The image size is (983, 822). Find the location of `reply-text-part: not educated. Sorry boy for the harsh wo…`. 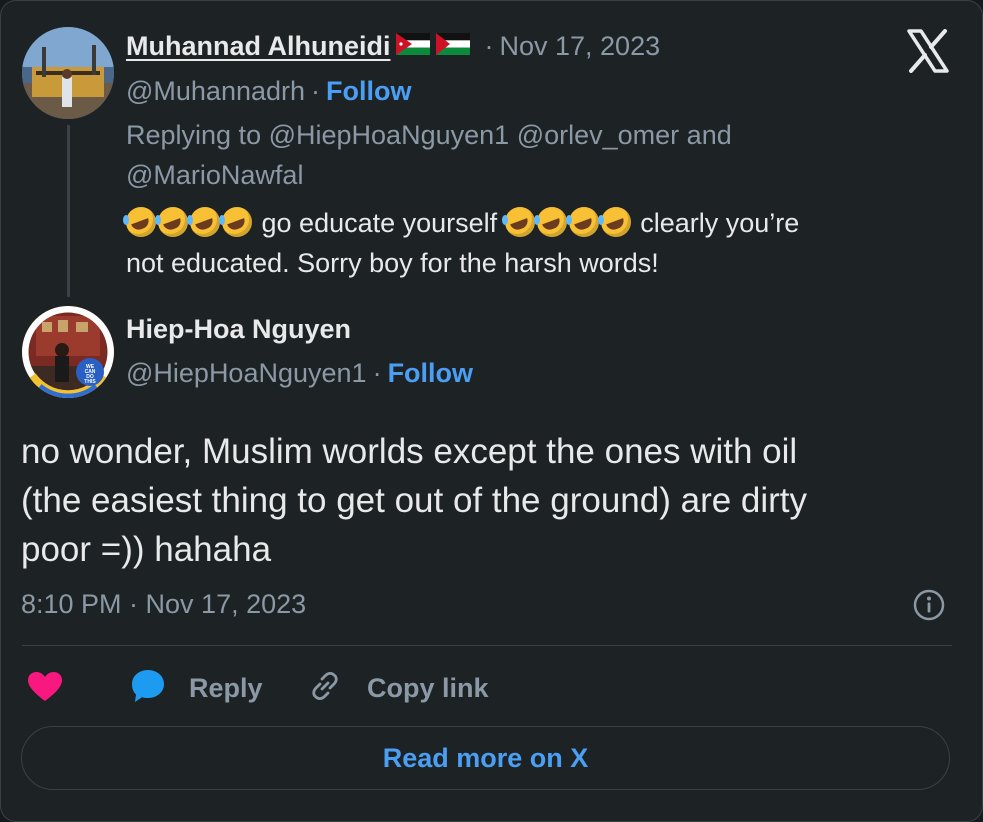

reply-text-part: not educated. Sorry boy for the harsh wo… is located at coordinates (392, 263).